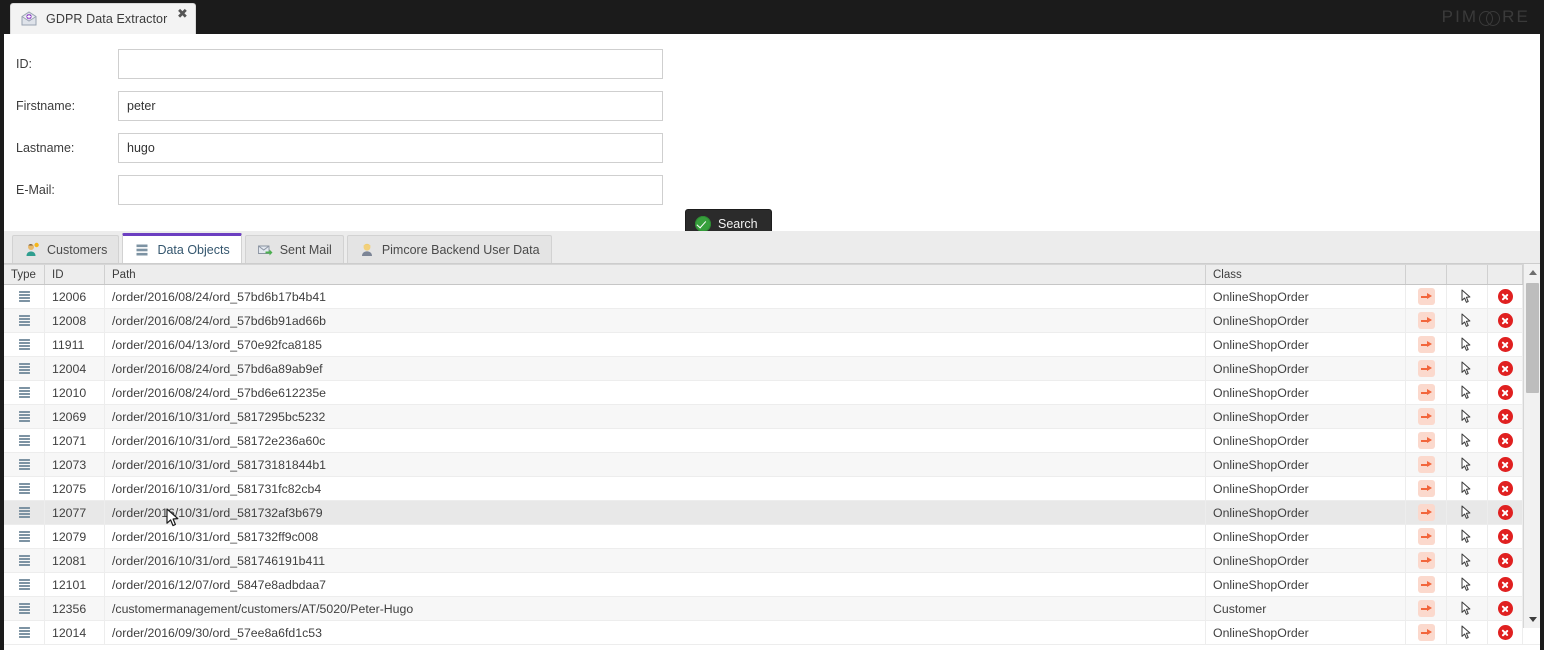 This screenshot has height=650, width=1544. Describe the element at coordinates (655, 464) in the screenshot. I see `row-path: /order/2016/10/31/ord_58173181844b1` at that location.